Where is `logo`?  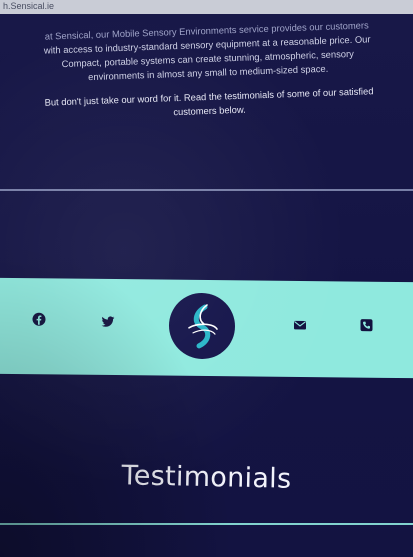 logo is located at coordinates (202, 326).